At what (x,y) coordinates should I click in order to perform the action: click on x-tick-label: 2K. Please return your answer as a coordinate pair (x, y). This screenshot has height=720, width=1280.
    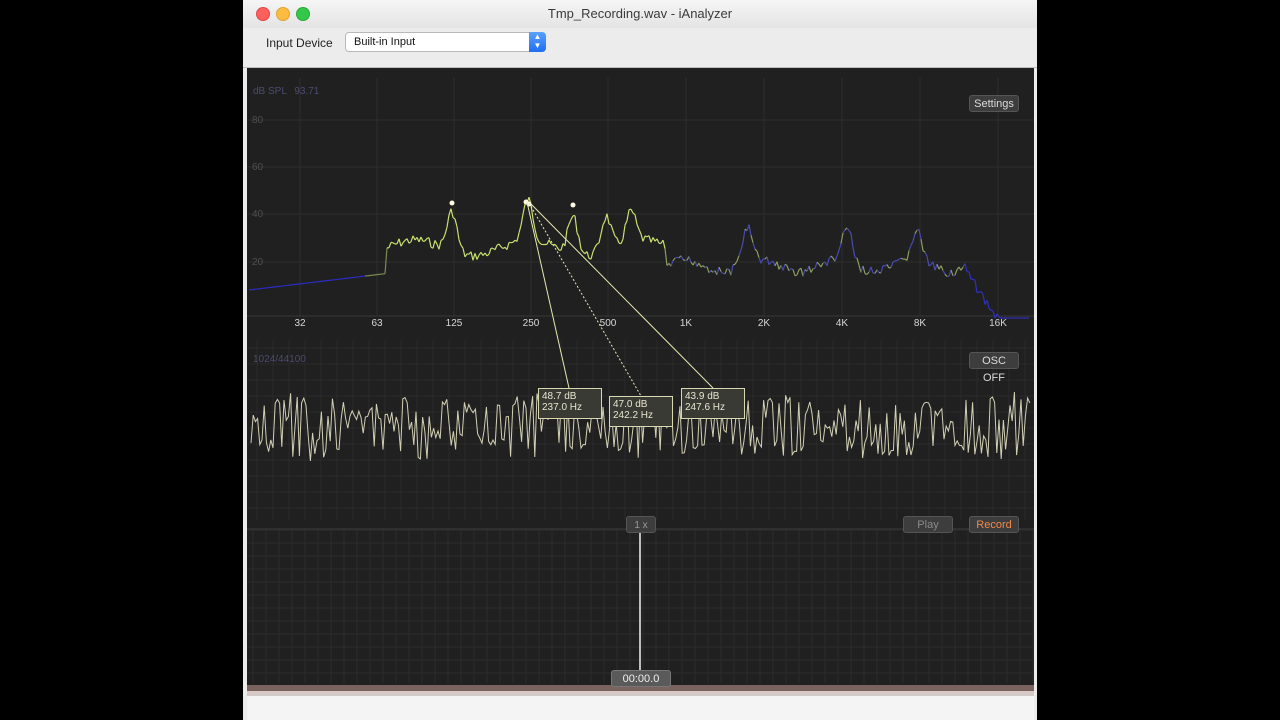
    Looking at the image, I should click on (764, 323).